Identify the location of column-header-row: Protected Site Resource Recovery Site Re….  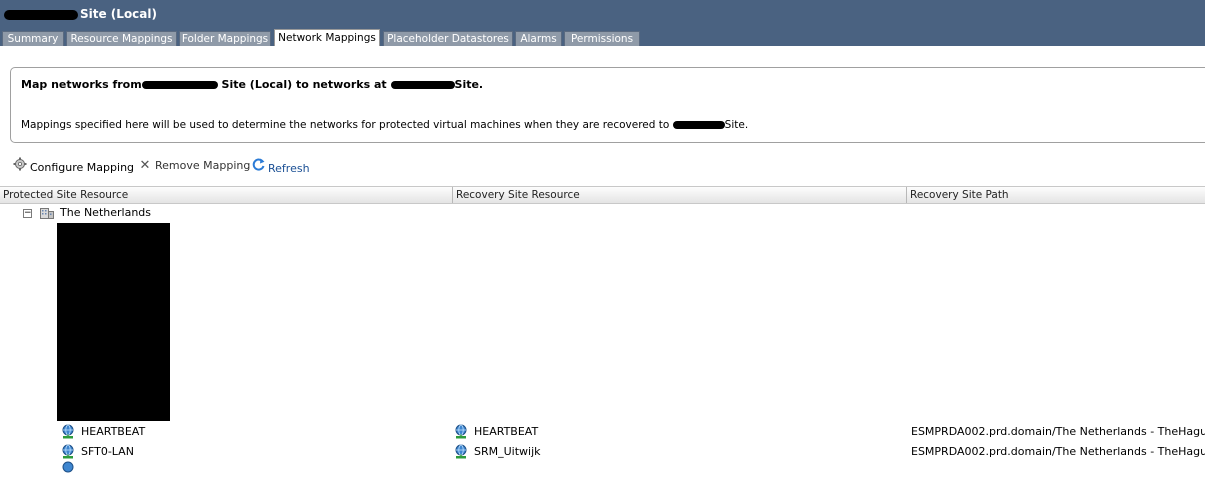
(602, 195).